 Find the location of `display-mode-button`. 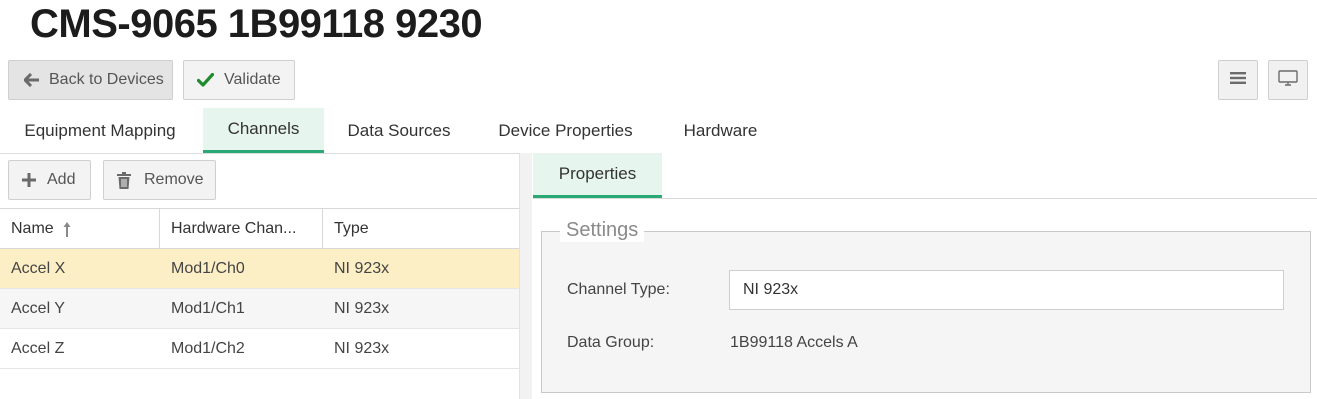

display-mode-button is located at coordinates (1288, 80).